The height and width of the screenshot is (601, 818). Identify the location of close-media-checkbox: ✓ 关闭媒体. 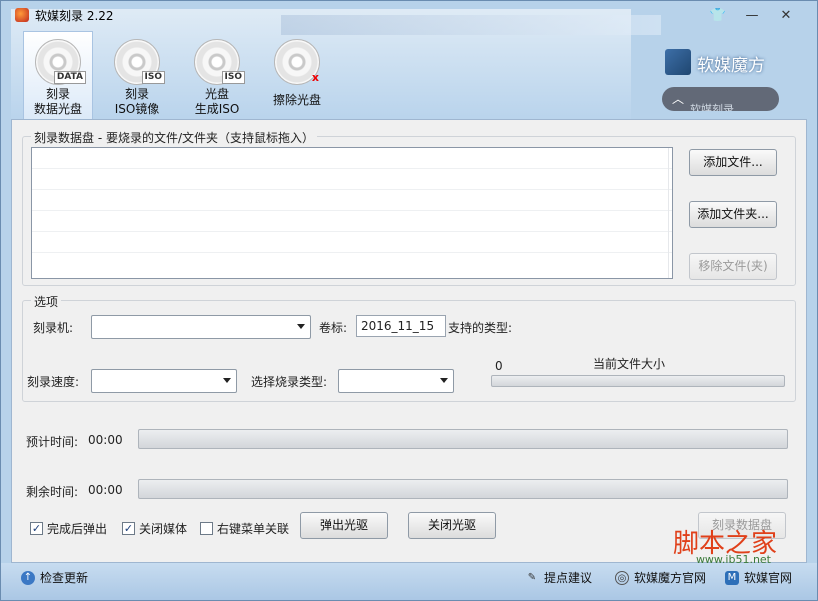
(154, 528).